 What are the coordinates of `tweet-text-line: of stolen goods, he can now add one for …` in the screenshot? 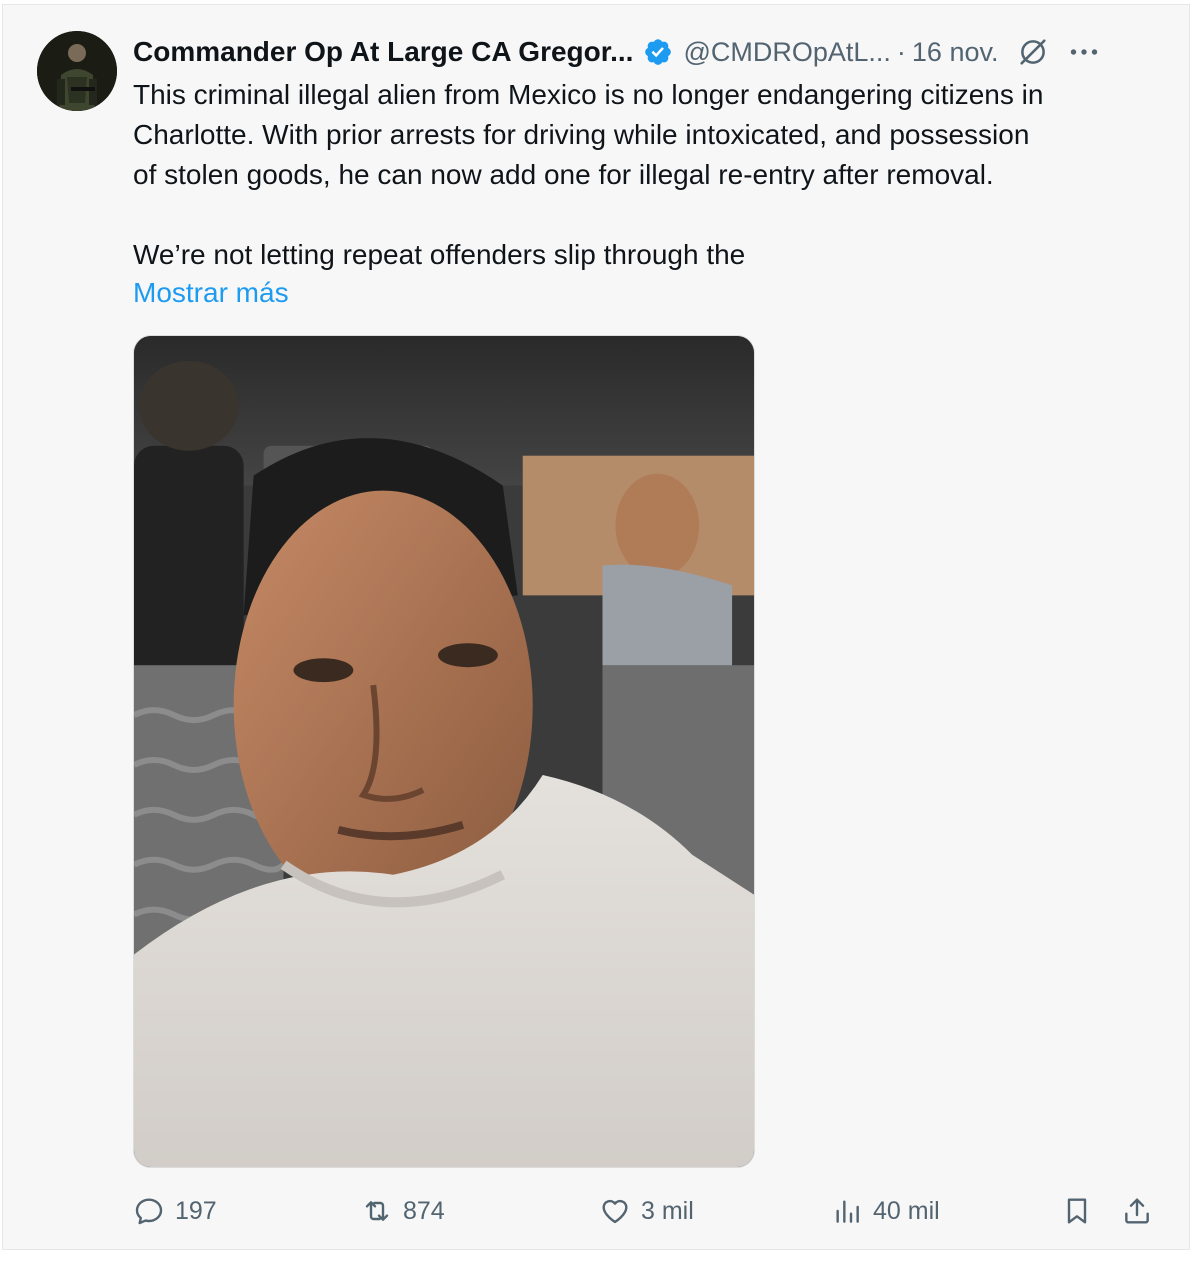 It's located at (563, 174).